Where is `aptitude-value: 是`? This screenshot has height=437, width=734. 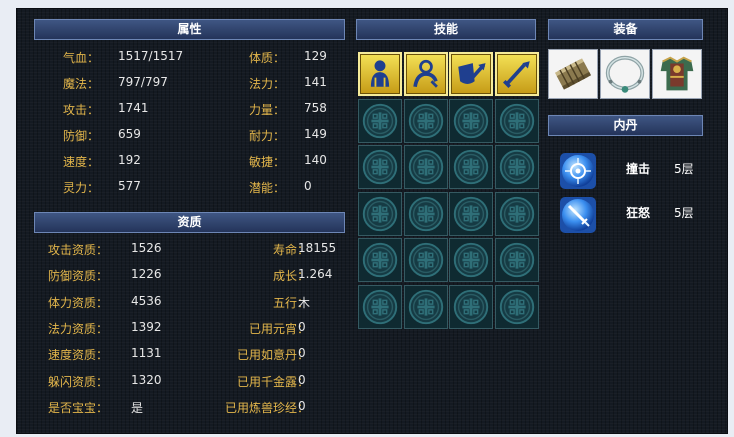
aptitude-value: 是 is located at coordinates (137, 407).